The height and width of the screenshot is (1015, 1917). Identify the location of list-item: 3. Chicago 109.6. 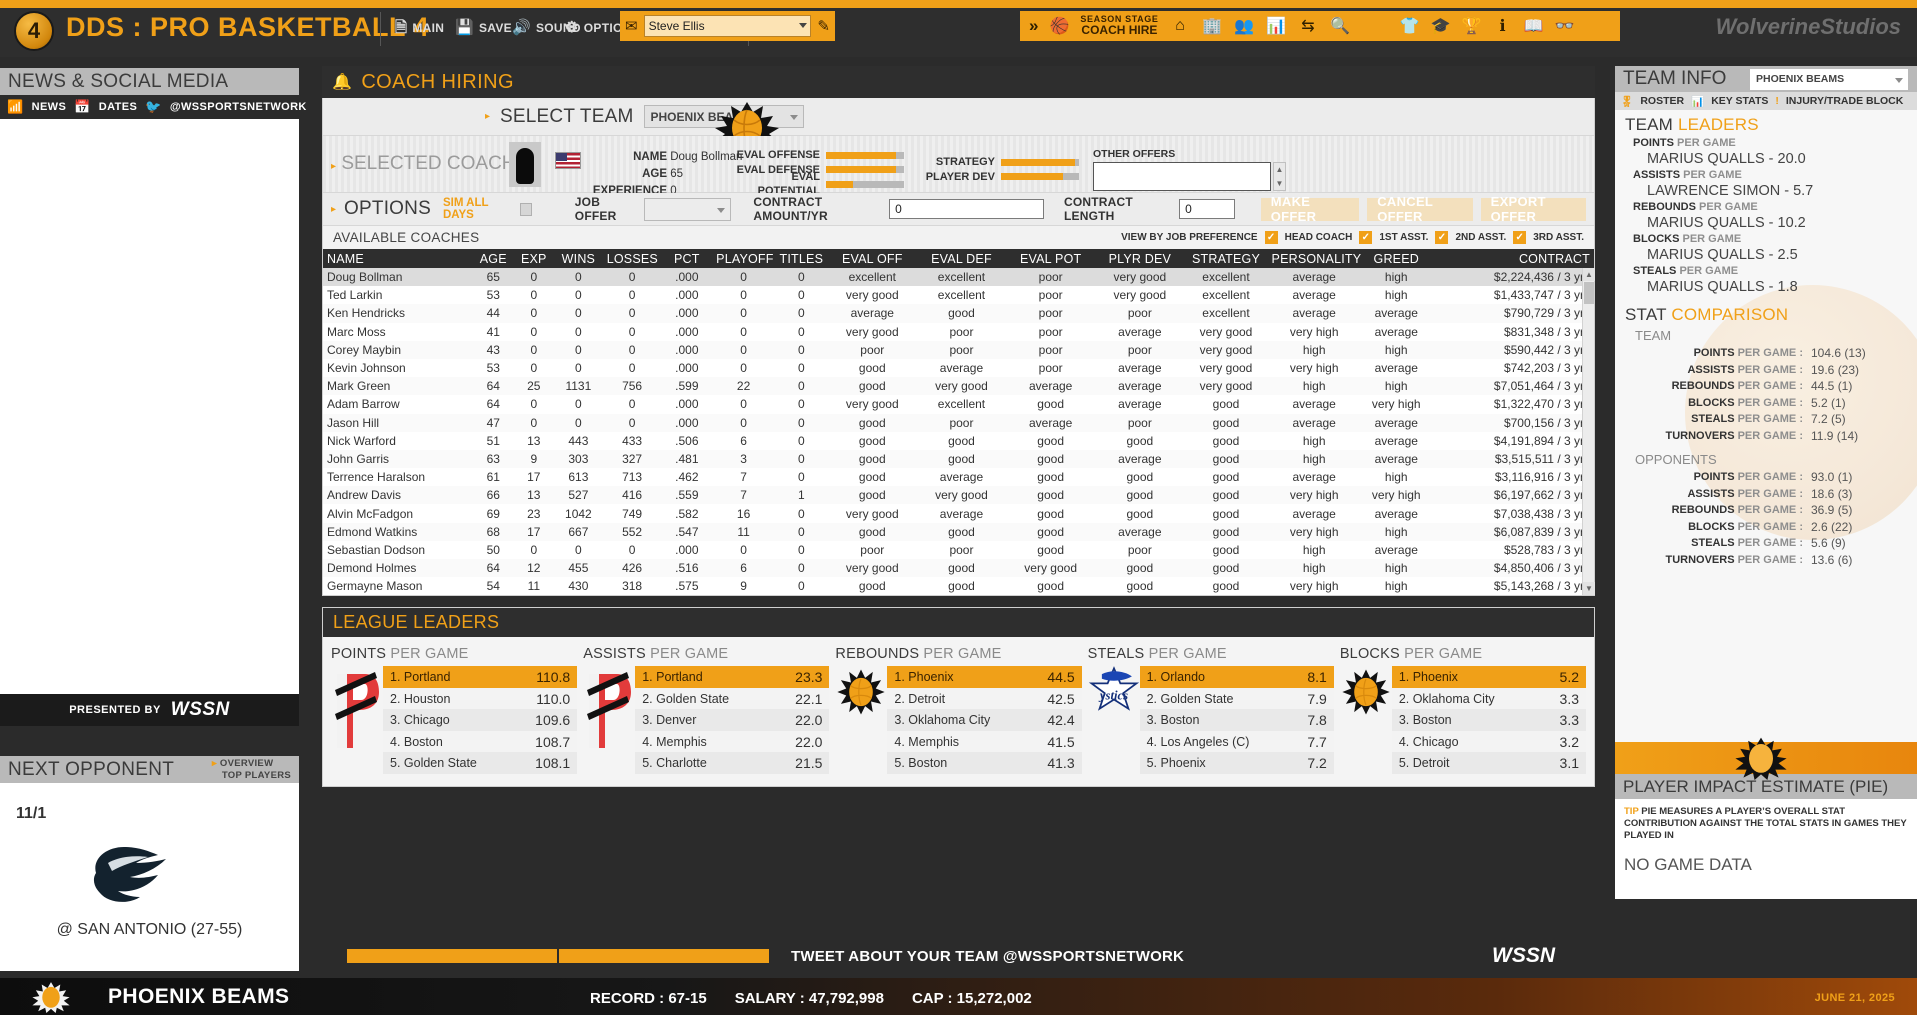
(480, 720).